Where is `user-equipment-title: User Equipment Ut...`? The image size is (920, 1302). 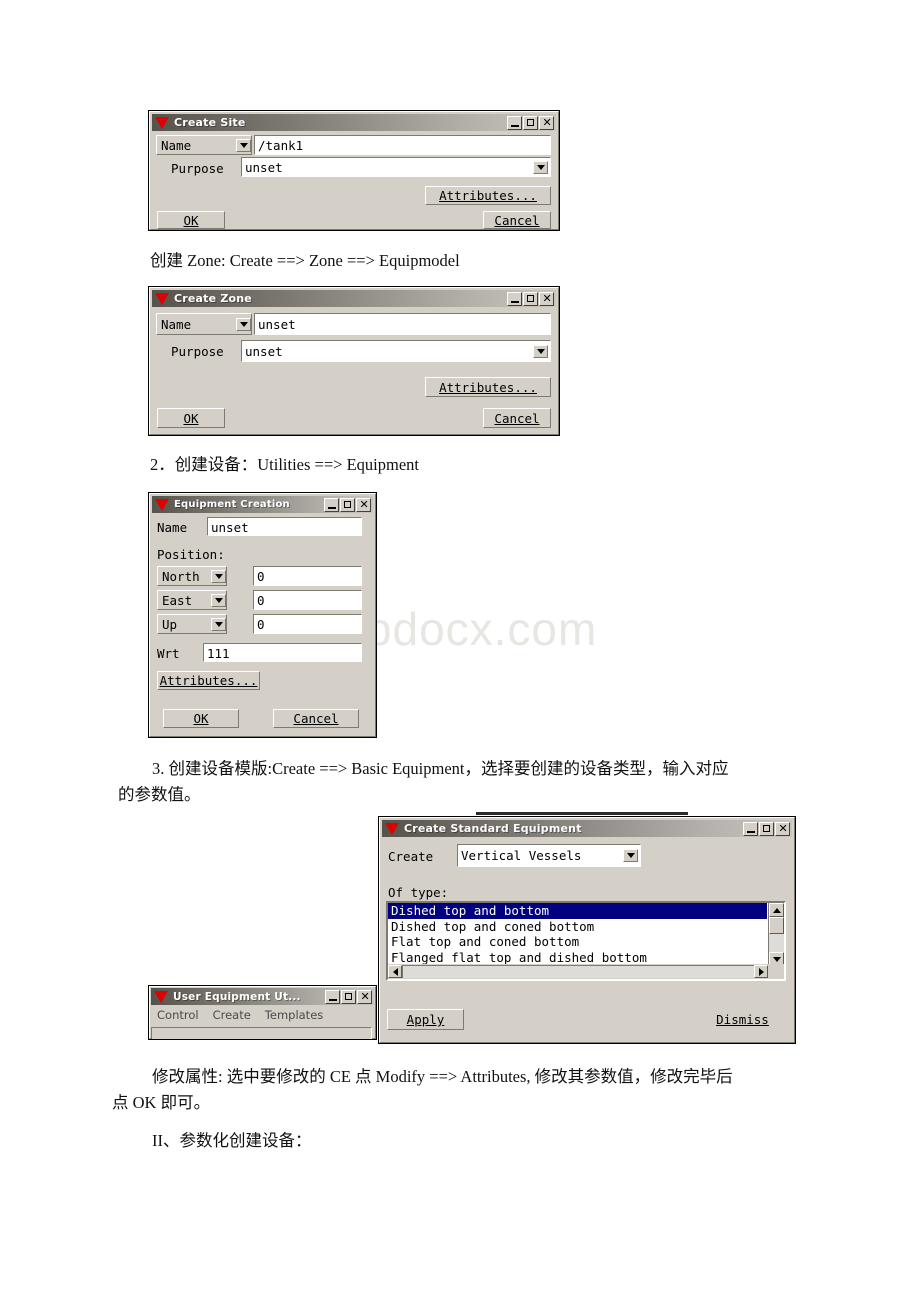 user-equipment-title: User Equipment Ut... is located at coordinates (237, 996).